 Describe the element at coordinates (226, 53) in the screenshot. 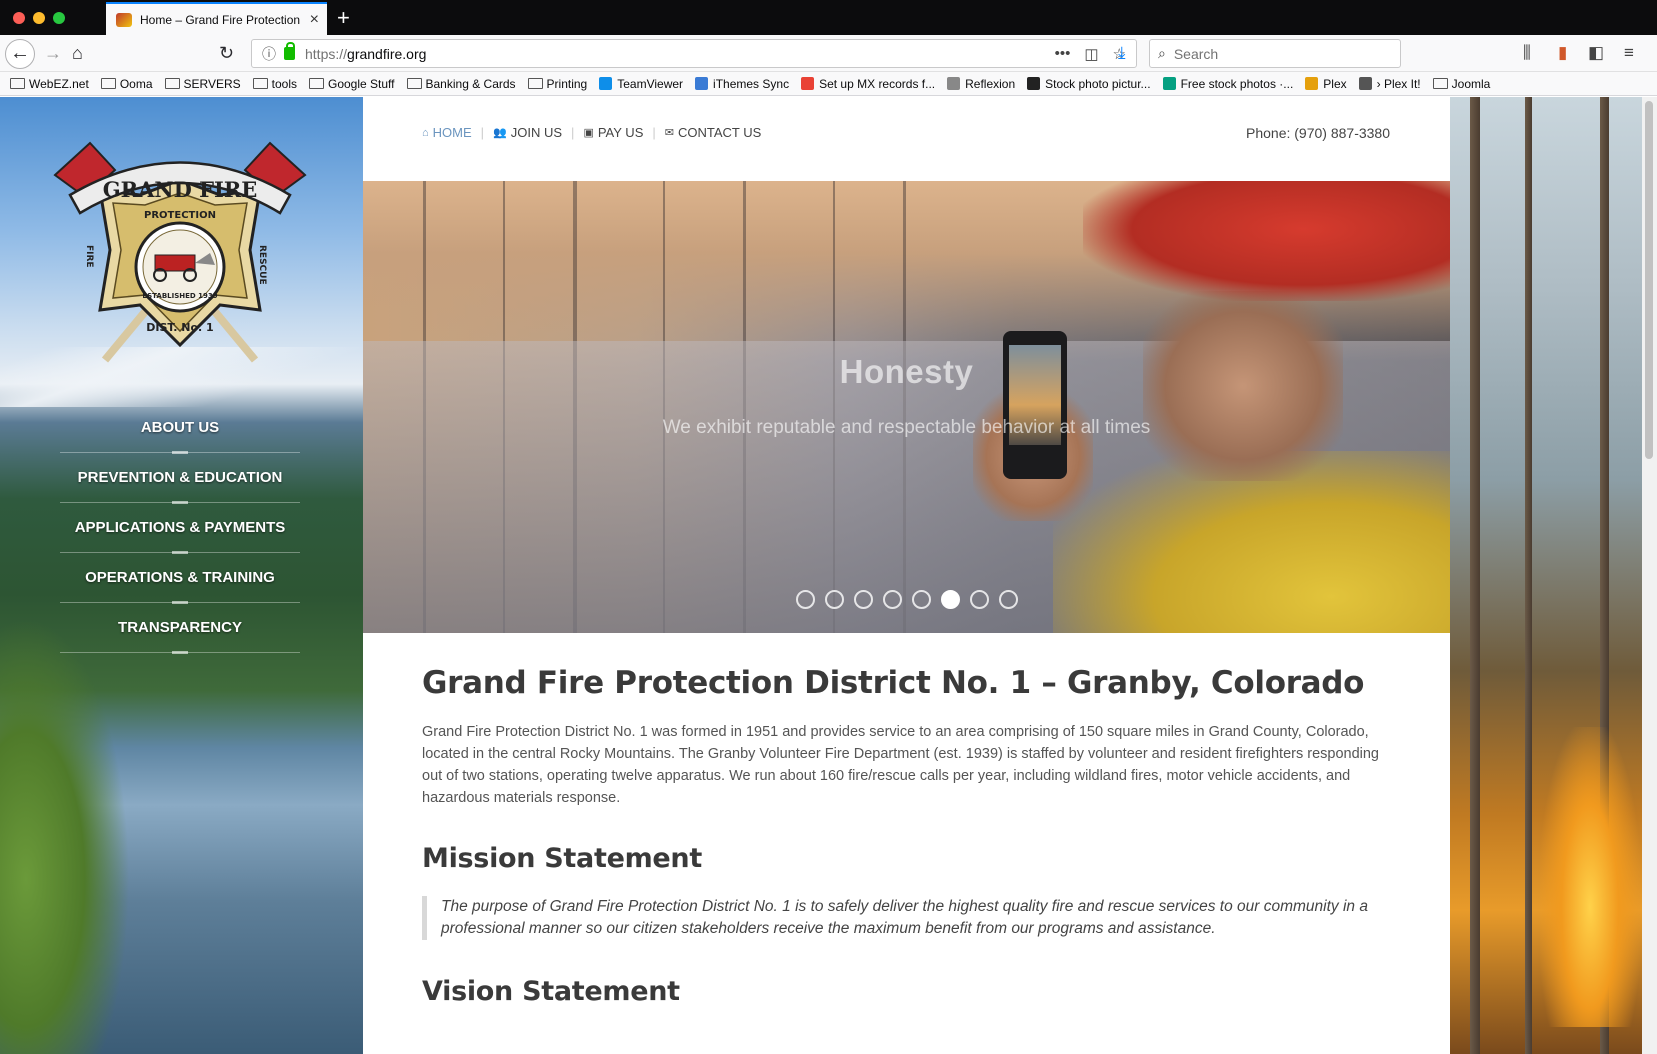

I see `reload-button: ↻` at that location.